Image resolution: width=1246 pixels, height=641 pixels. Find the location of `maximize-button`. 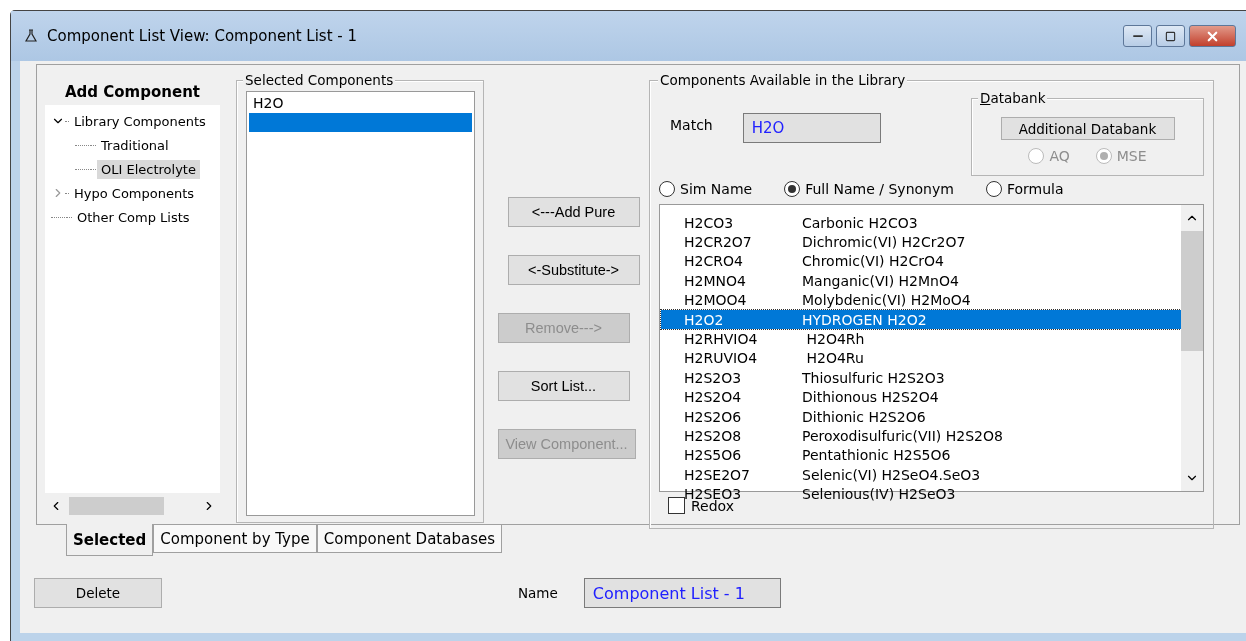

maximize-button is located at coordinates (1170, 36).